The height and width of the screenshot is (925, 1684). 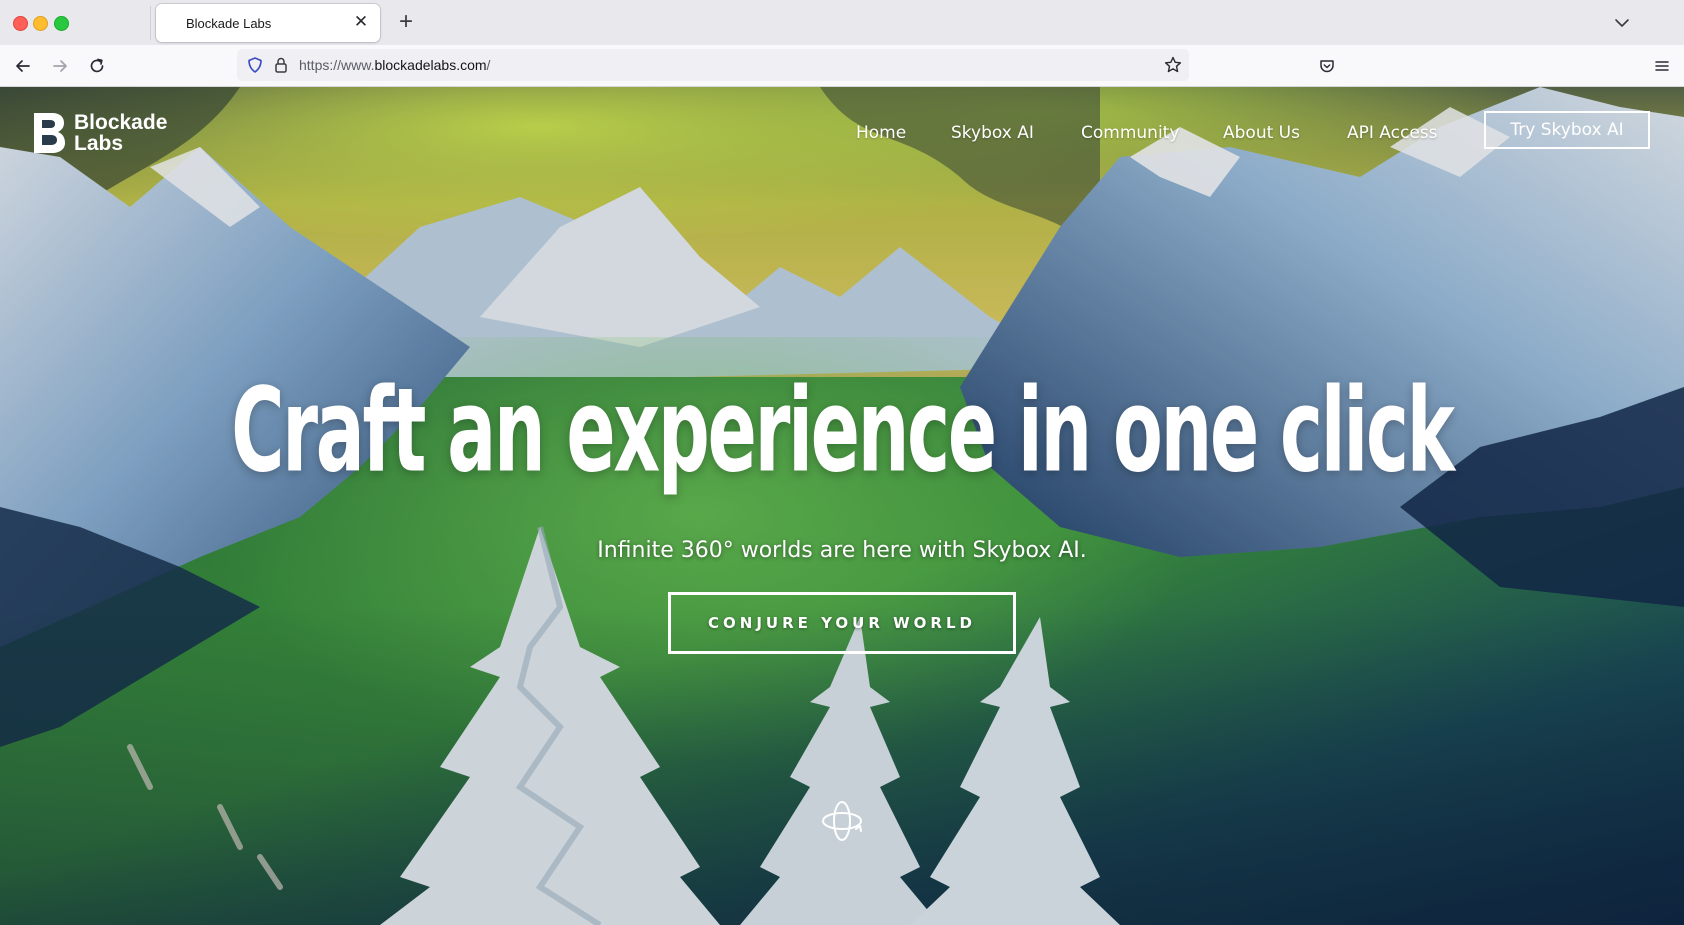 What do you see at coordinates (842, 623) in the screenshot?
I see `conjure-world-button: CONJURE YOUR WORLD` at bounding box center [842, 623].